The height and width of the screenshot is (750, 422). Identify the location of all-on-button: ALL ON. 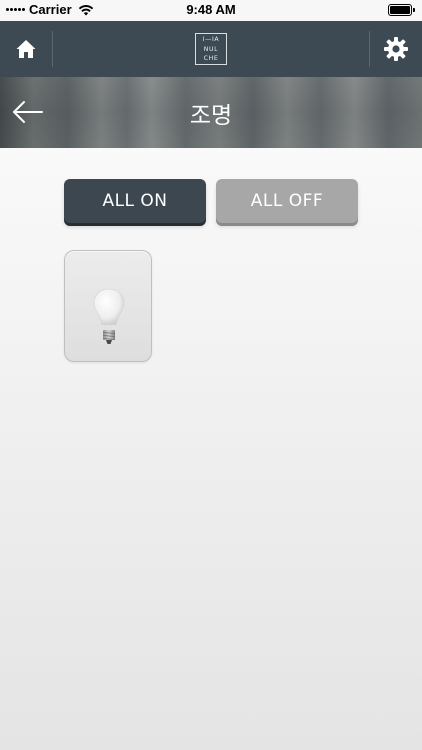
(135, 201).